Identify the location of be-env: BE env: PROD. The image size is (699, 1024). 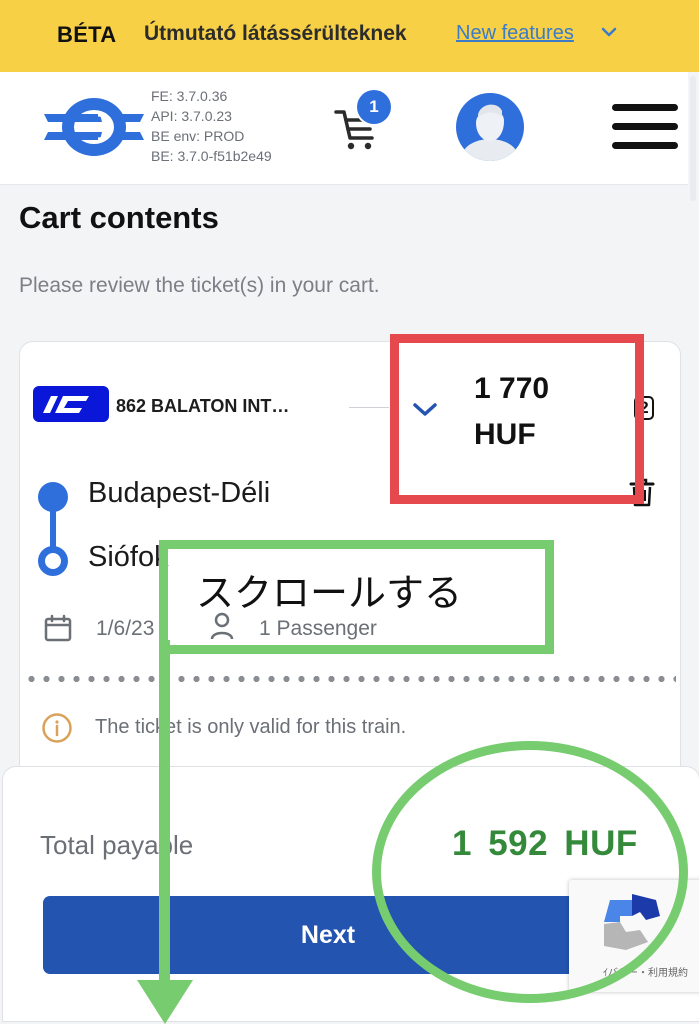
(198, 136).